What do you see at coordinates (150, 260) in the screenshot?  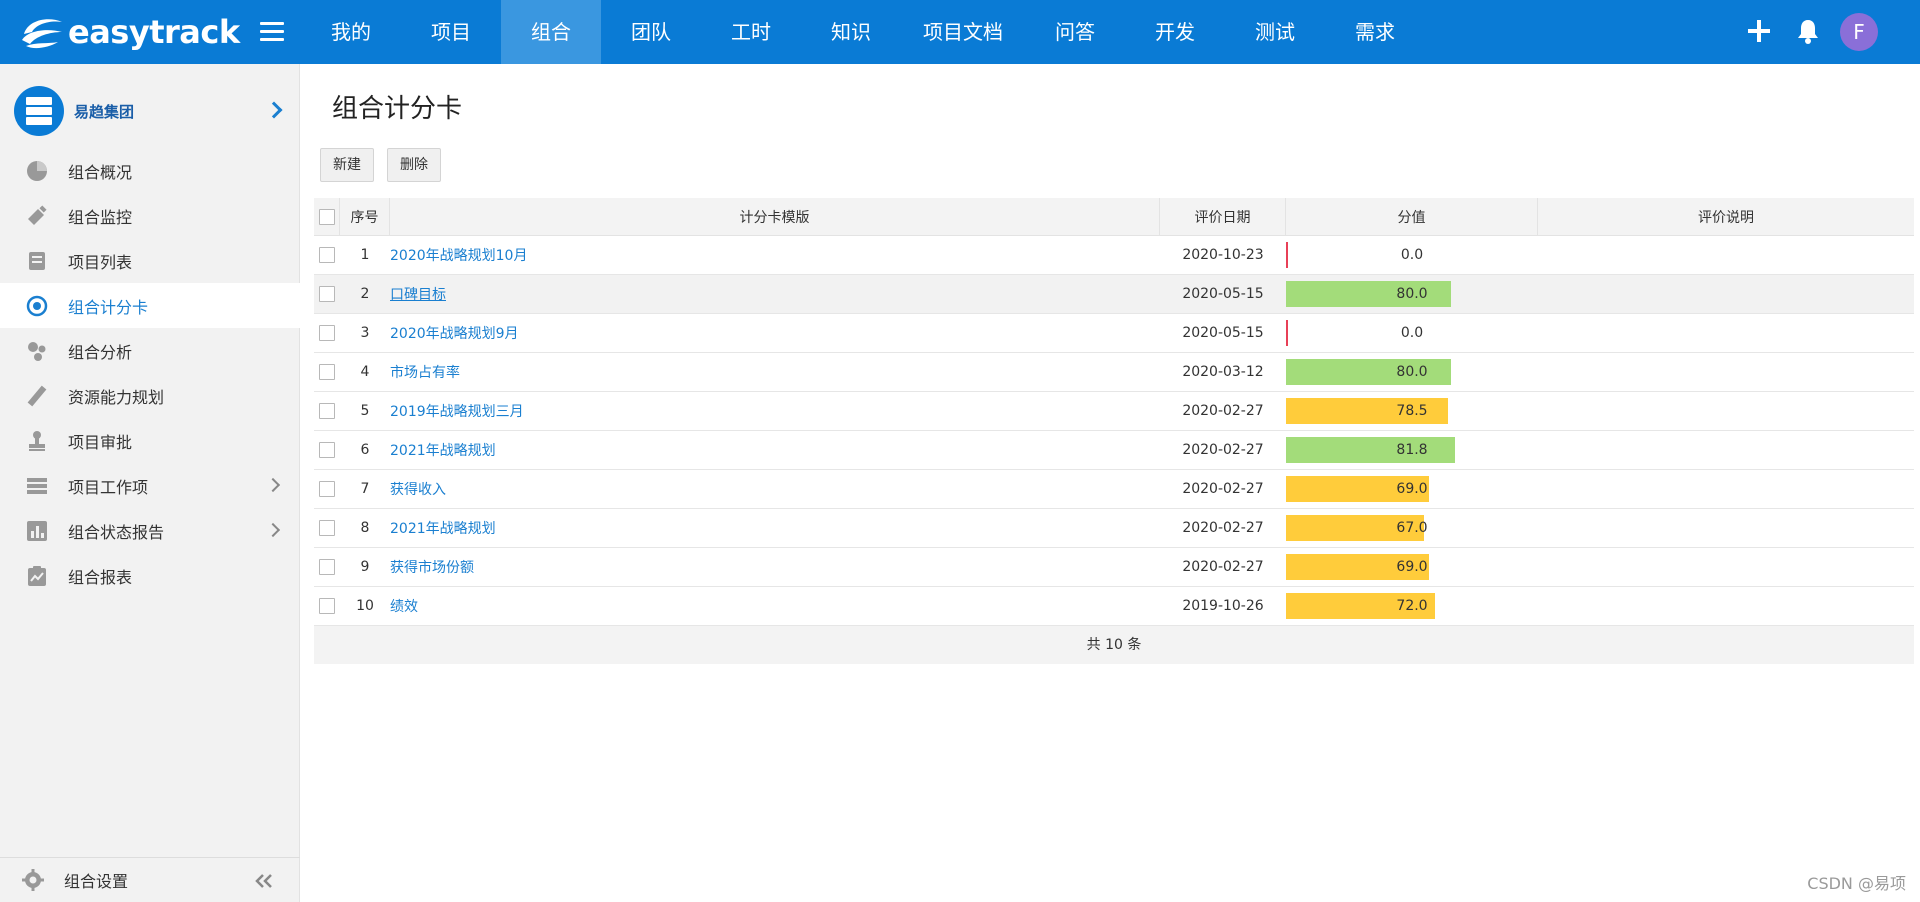 I see `sidebar-item-project-list: 项目列表` at bounding box center [150, 260].